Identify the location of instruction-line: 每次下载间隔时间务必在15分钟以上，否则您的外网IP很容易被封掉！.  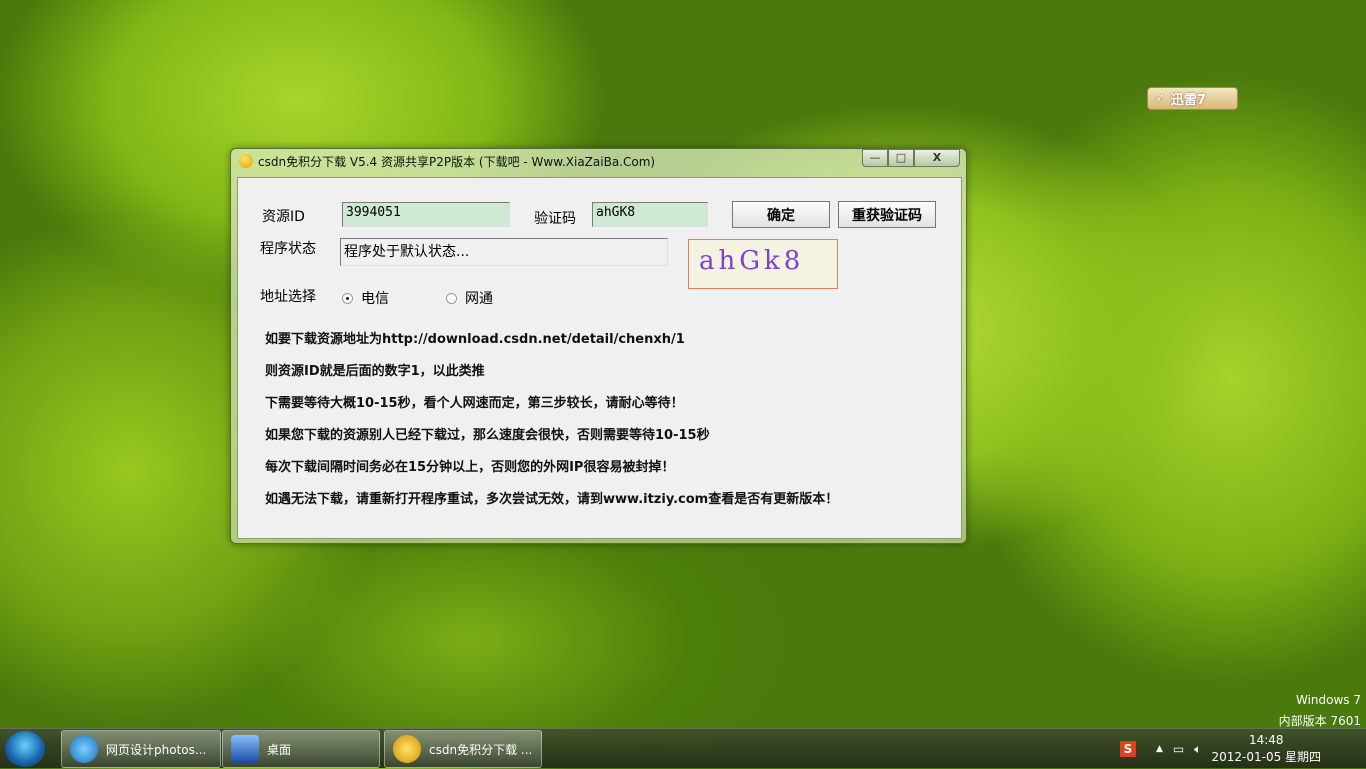
(470, 467).